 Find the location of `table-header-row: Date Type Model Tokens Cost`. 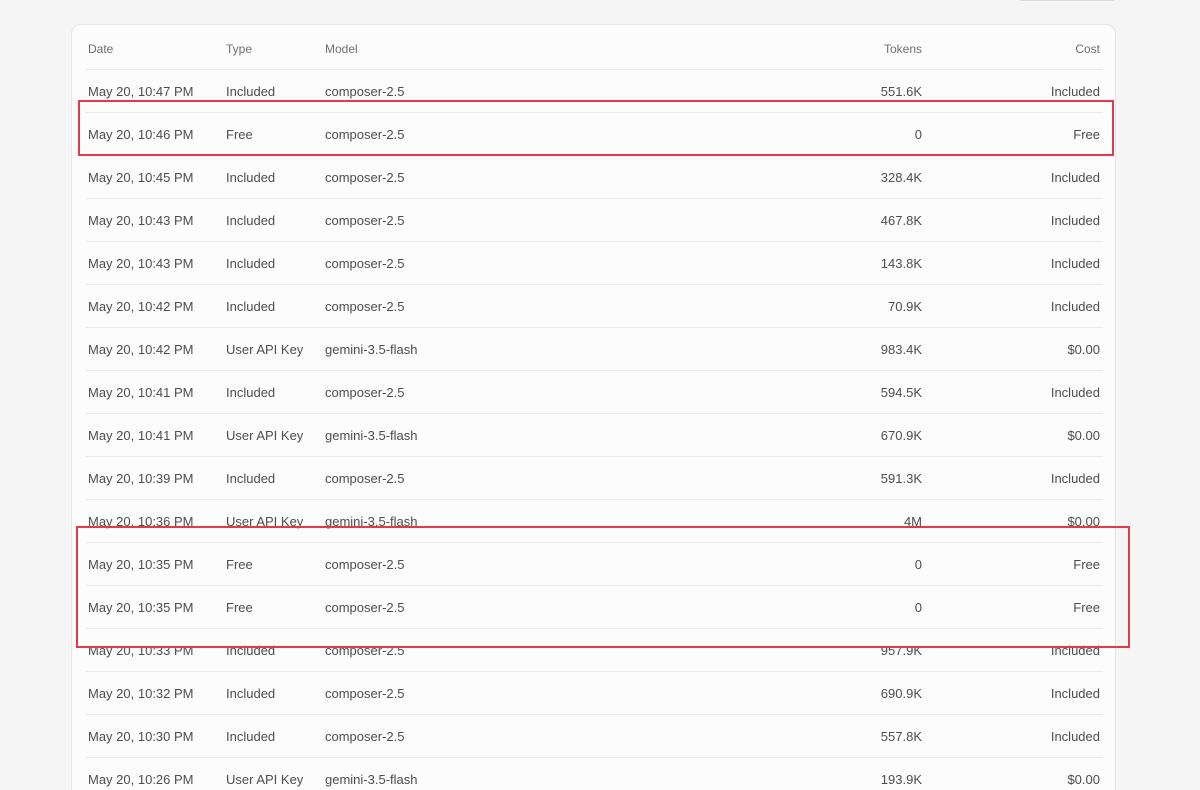

table-header-row: Date Type Model Tokens Cost is located at coordinates (594, 49).